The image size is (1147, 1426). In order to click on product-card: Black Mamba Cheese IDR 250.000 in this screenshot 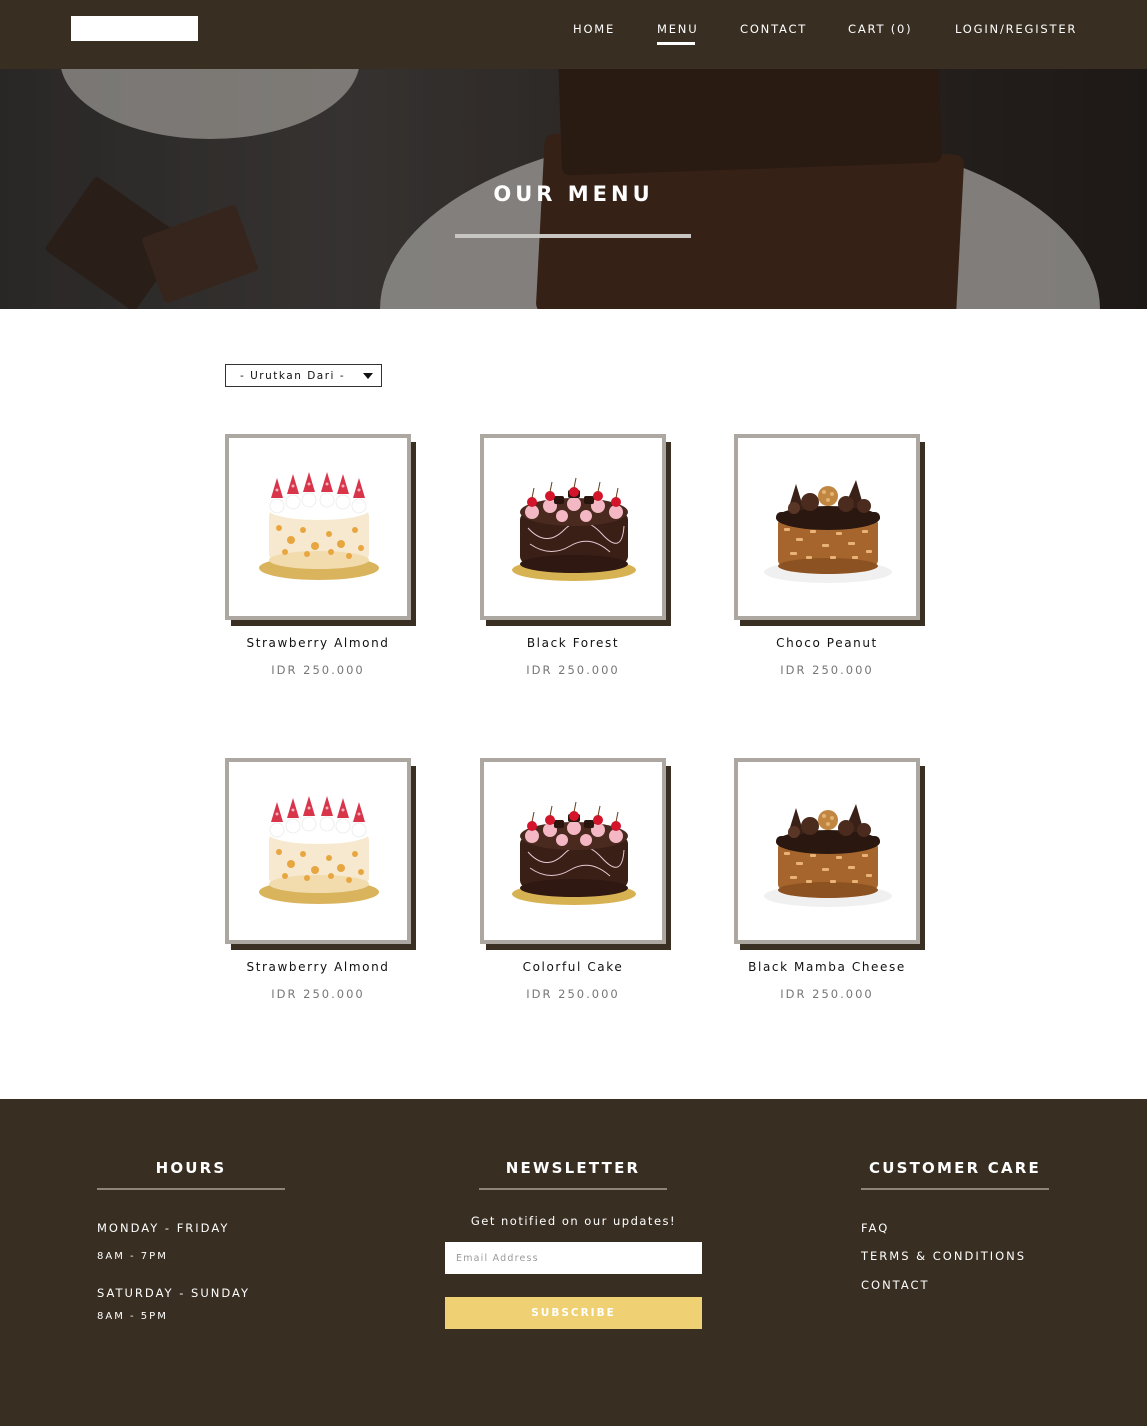, I will do `click(834, 883)`.